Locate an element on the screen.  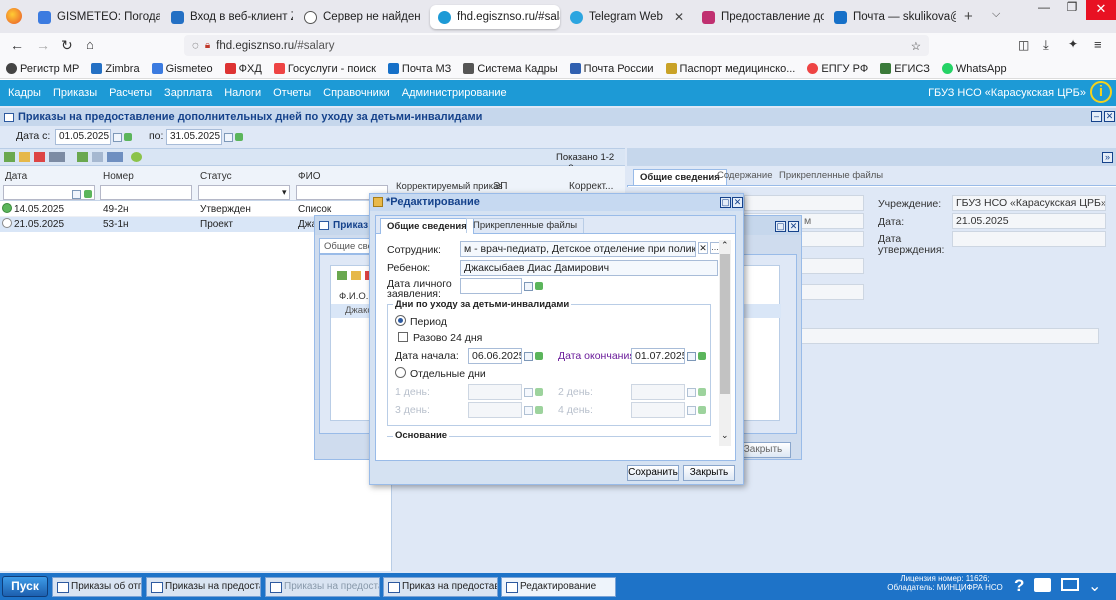
mail-icon is located at coordinates (1070, 584).